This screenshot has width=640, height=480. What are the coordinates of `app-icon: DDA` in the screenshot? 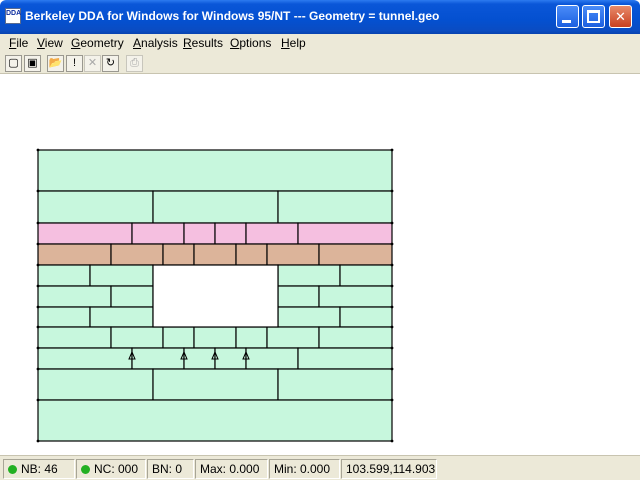 It's located at (13, 16).